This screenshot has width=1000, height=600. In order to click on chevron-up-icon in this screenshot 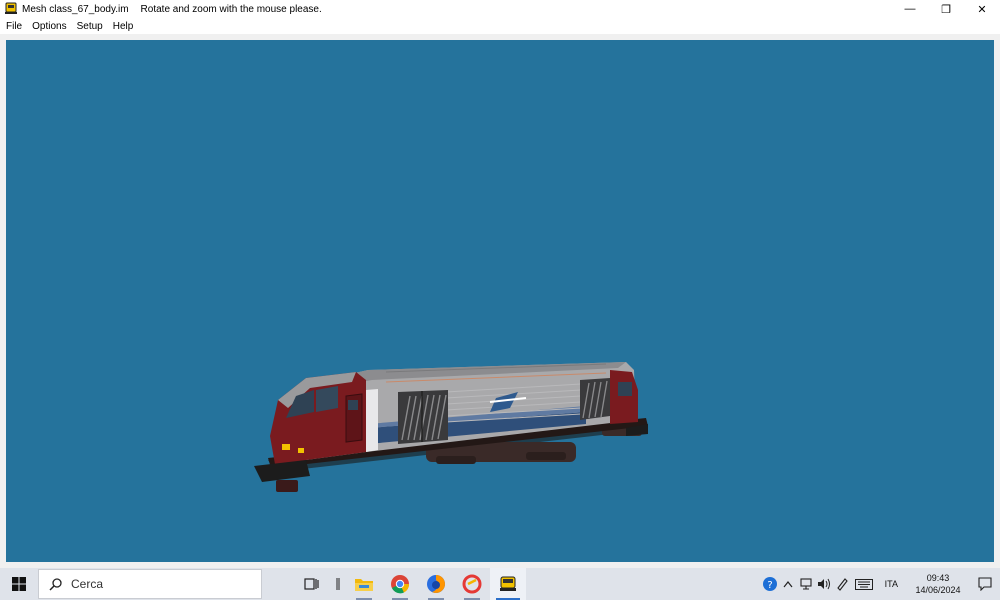, I will do `click(788, 584)`.